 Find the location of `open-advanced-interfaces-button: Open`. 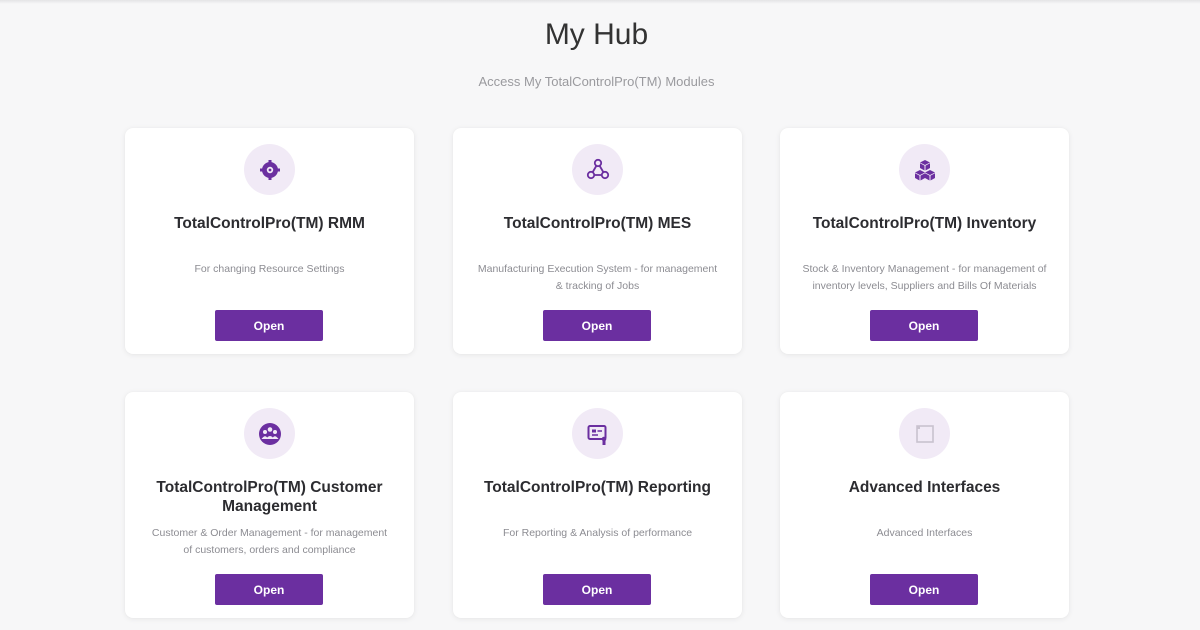

open-advanced-interfaces-button: Open is located at coordinates (924, 589).